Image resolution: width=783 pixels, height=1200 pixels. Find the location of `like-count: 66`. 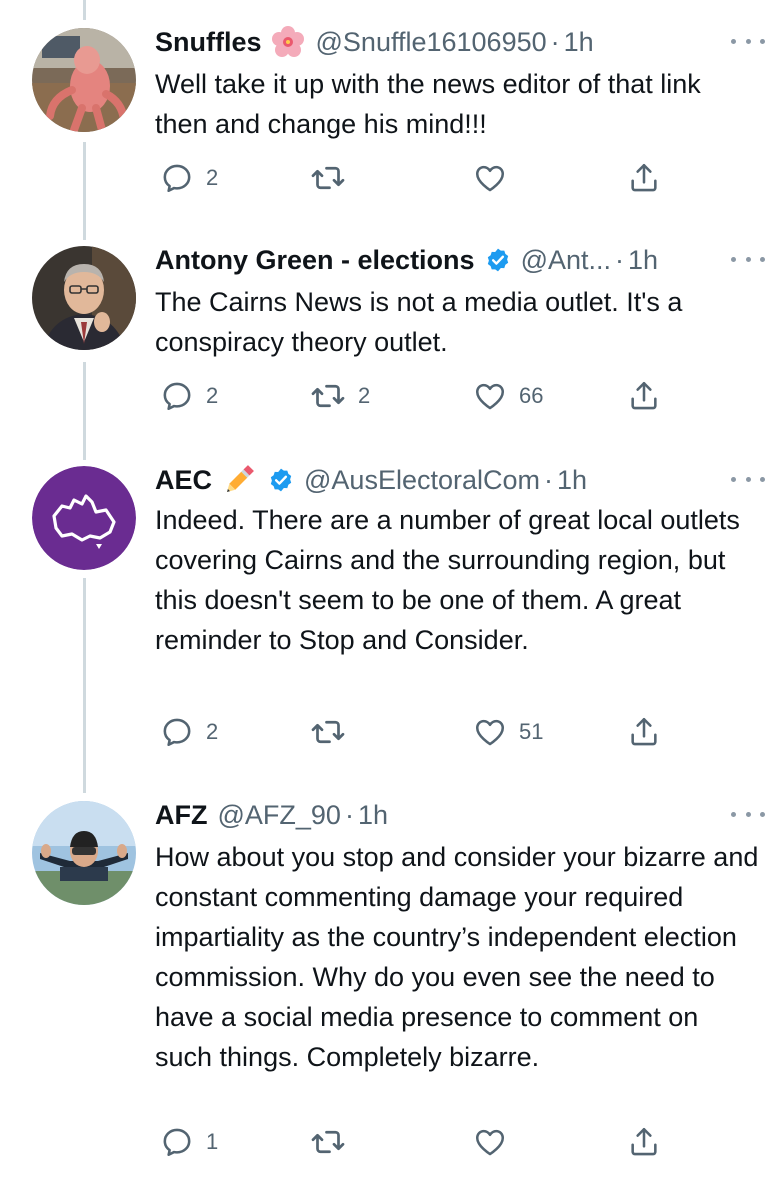

like-count: 66 is located at coordinates (531, 395).